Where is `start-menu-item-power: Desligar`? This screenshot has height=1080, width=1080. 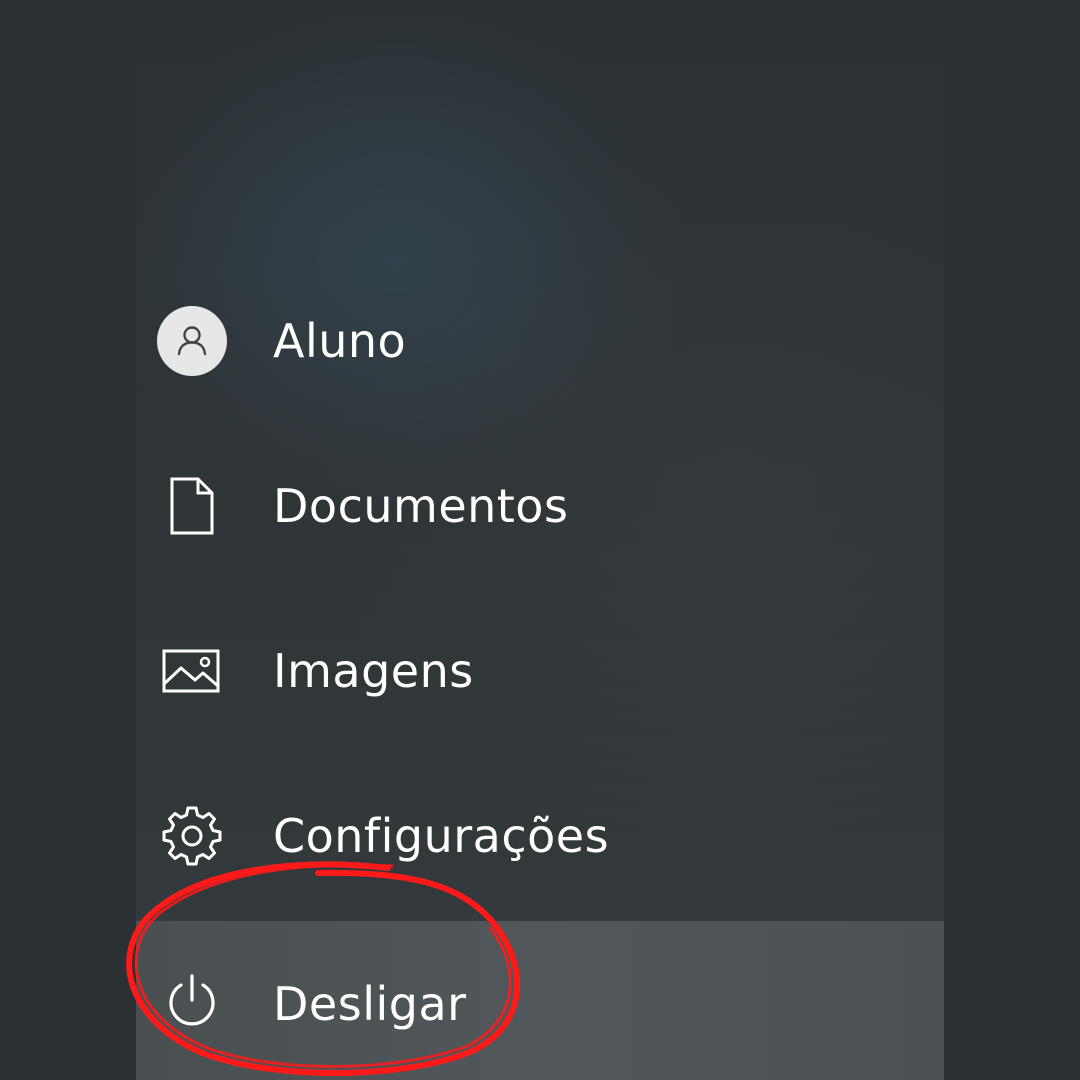
start-menu-item-power: Desligar is located at coordinates (540, 1000).